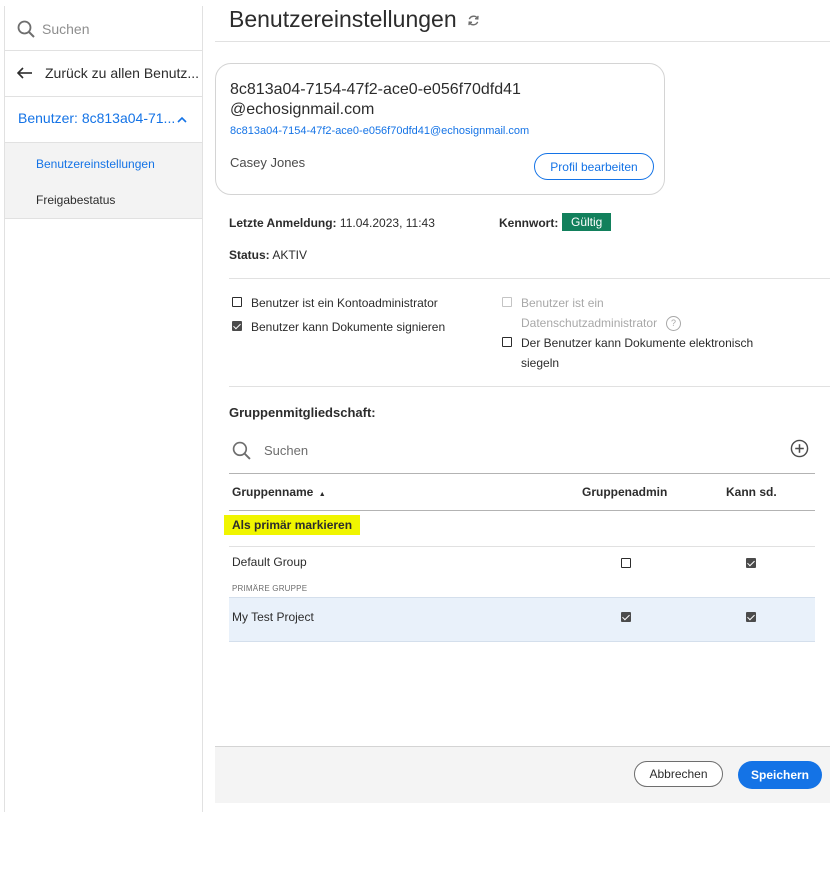 The height and width of the screenshot is (884, 830). I want to click on table-row: Default Group PRIMÄRE GRUPPE, so click(522, 572).